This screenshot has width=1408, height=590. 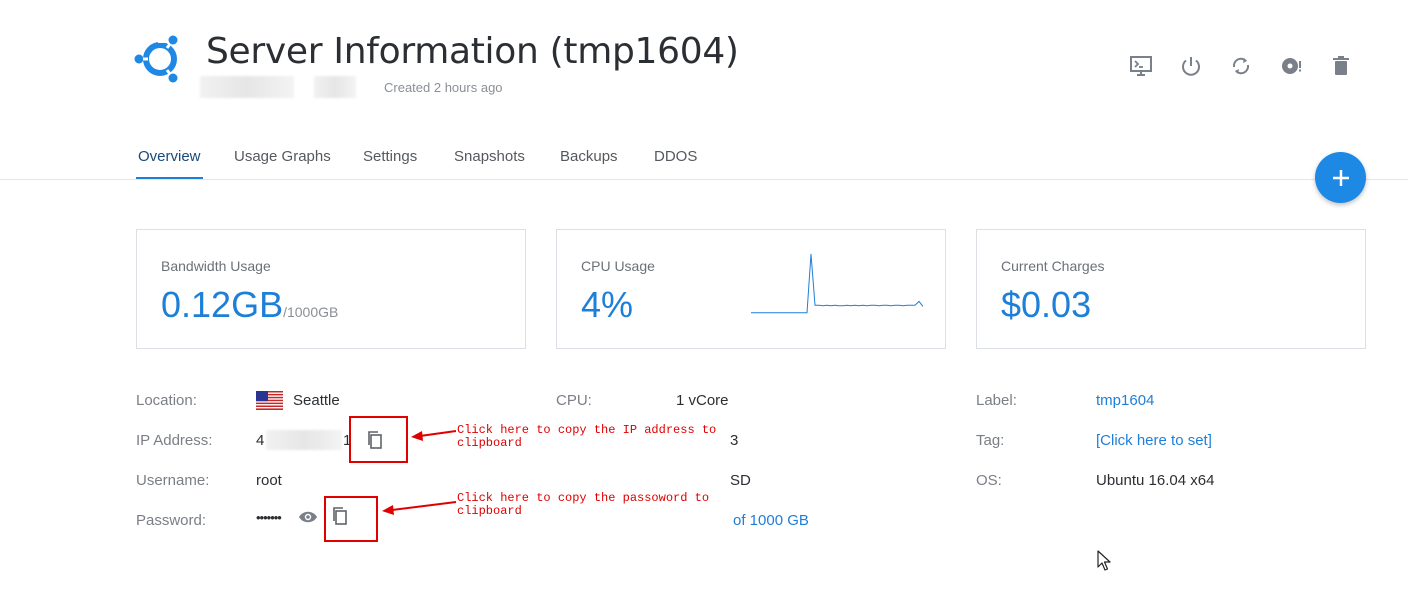 I want to click on reinstall-icon, so click(x=1291, y=66).